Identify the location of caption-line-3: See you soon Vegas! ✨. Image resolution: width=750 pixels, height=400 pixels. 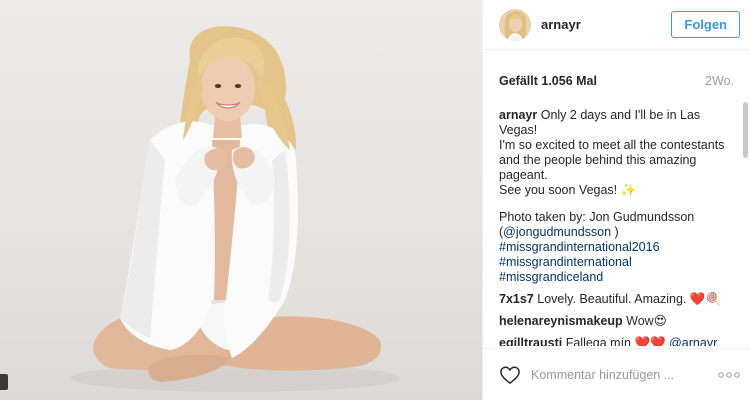
(568, 190).